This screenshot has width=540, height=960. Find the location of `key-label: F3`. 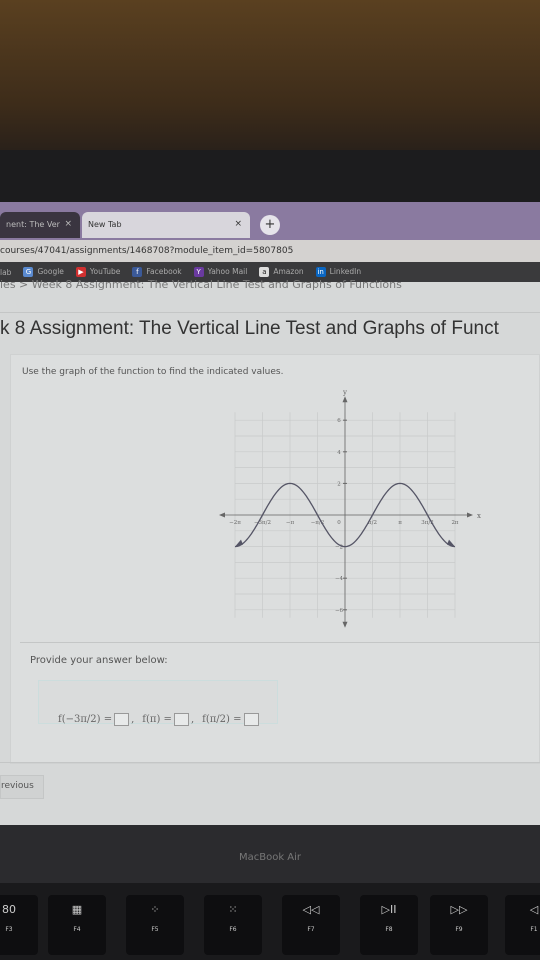

key-label: F3 is located at coordinates (9, 929).